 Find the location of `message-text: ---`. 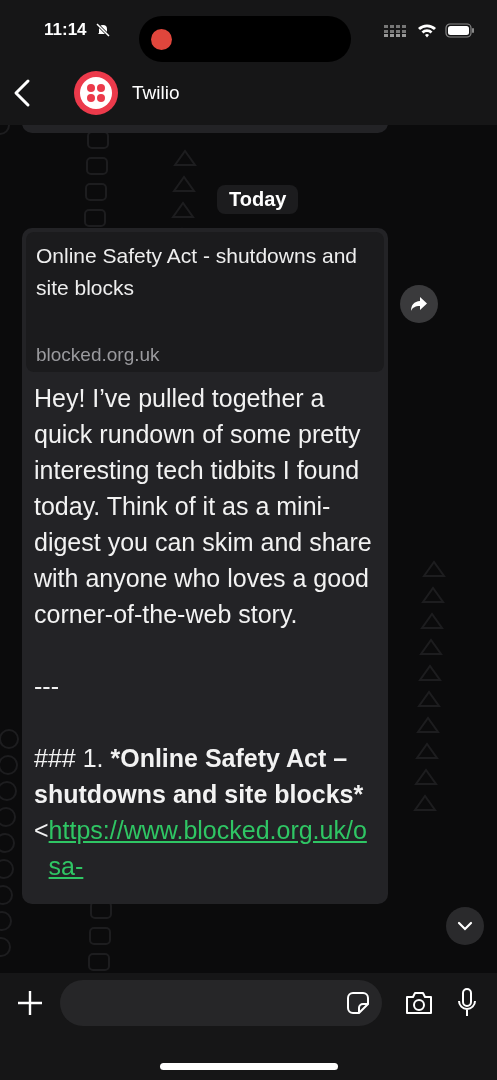

message-text: --- is located at coordinates (47, 686).